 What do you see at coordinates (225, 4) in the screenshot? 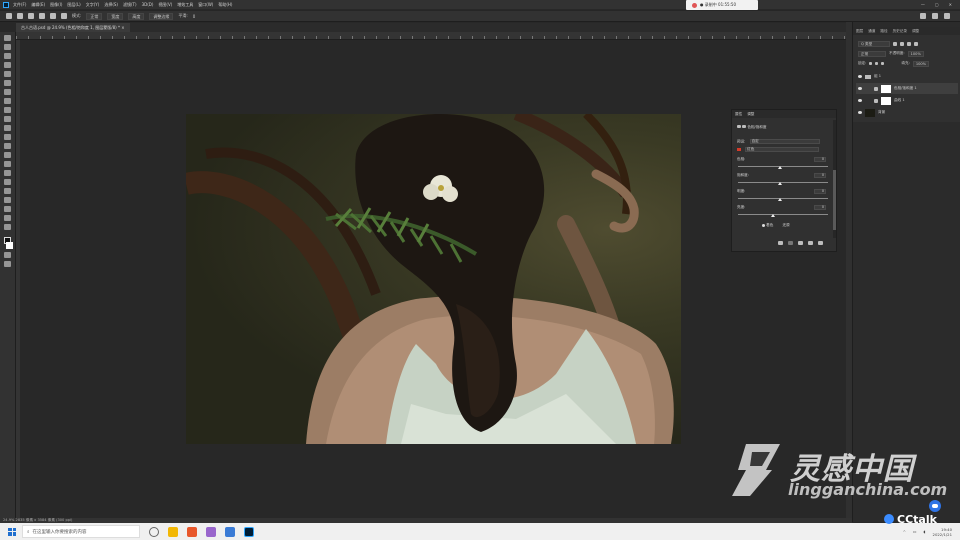
I see `menu-item-help: 帮助(H)` at bounding box center [225, 4].